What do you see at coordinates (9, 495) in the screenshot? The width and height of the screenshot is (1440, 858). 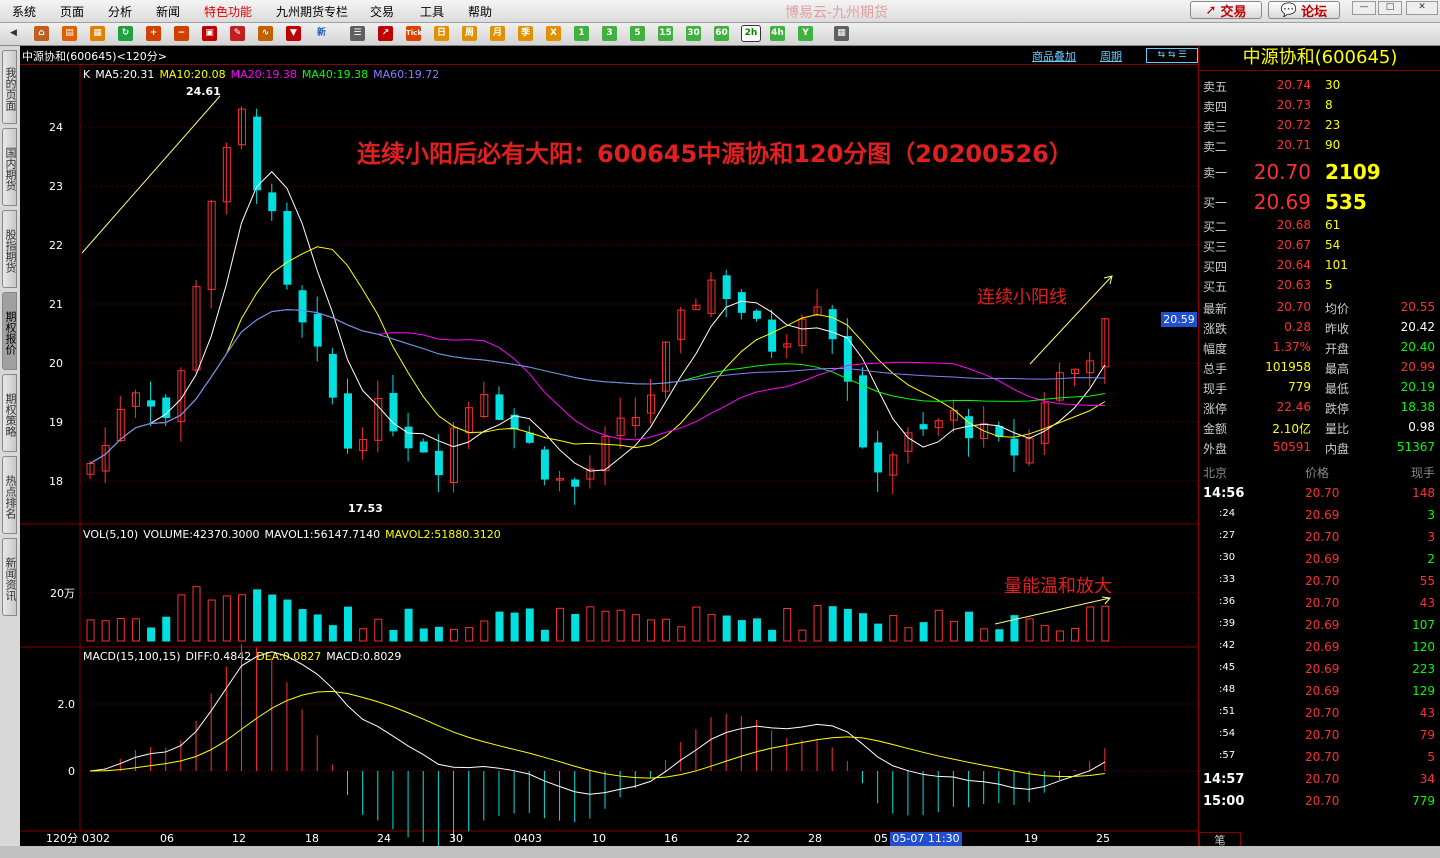 I see `sidebar-tab-hot-ranking: 热点排名` at bounding box center [9, 495].